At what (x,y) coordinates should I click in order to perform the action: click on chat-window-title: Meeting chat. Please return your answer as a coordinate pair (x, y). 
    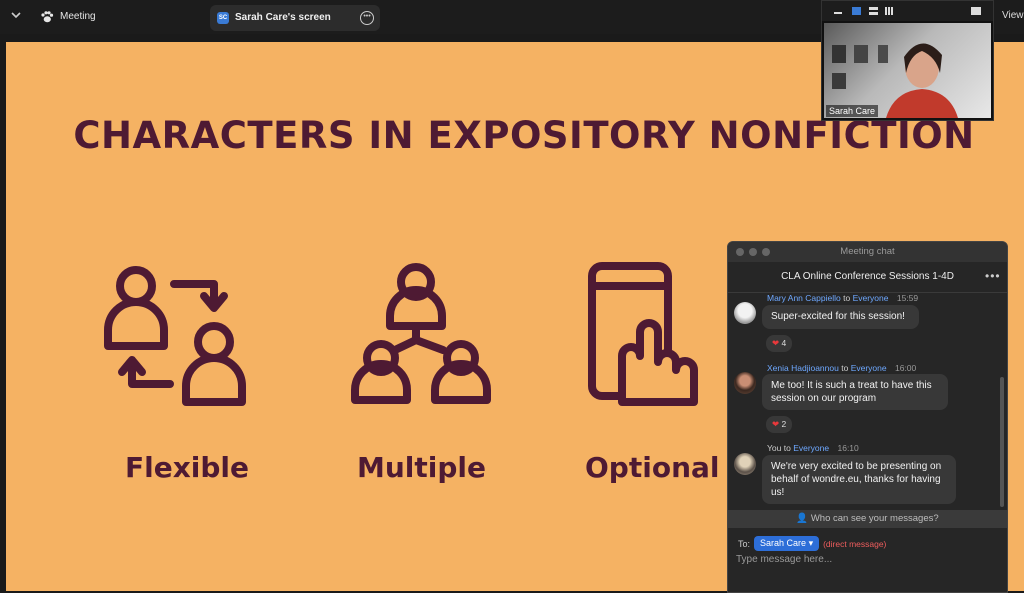
    Looking at the image, I should click on (867, 251).